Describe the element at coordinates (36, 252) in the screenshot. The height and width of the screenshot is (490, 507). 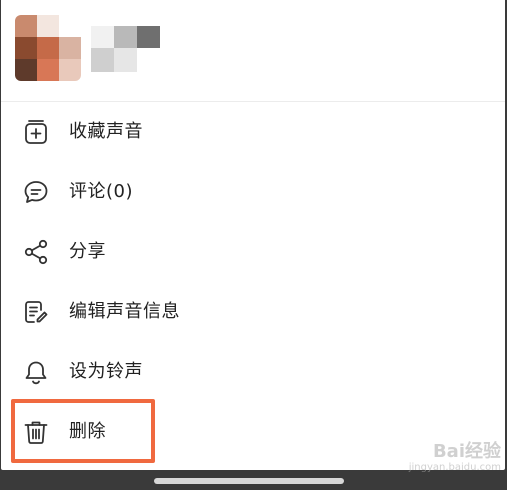
I see `share-icon` at that location.